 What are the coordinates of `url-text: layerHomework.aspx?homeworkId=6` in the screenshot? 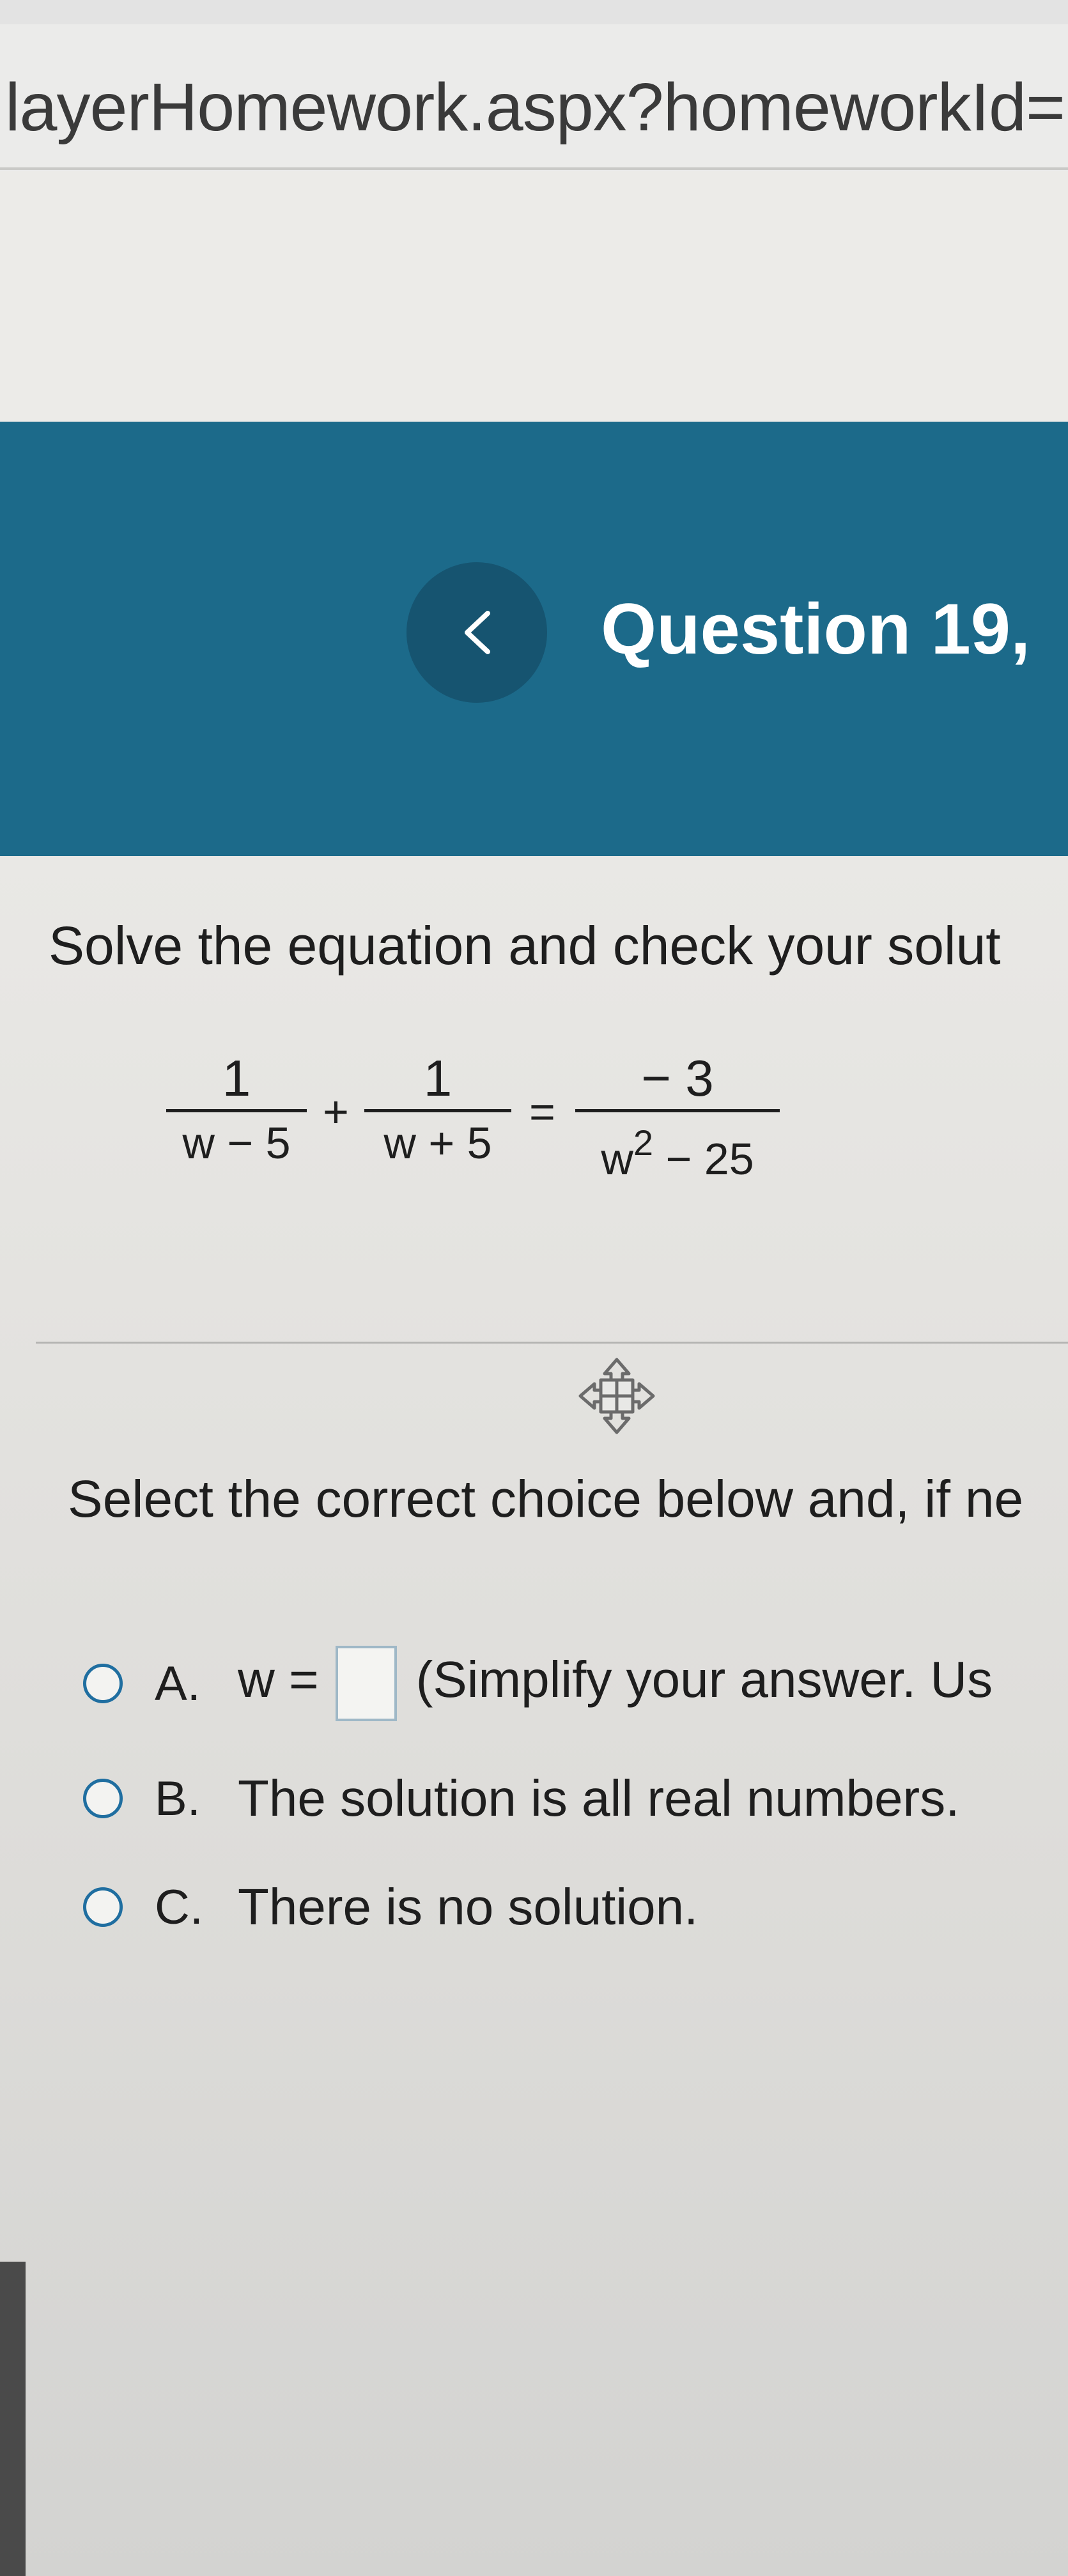 It's located at (537, 107).